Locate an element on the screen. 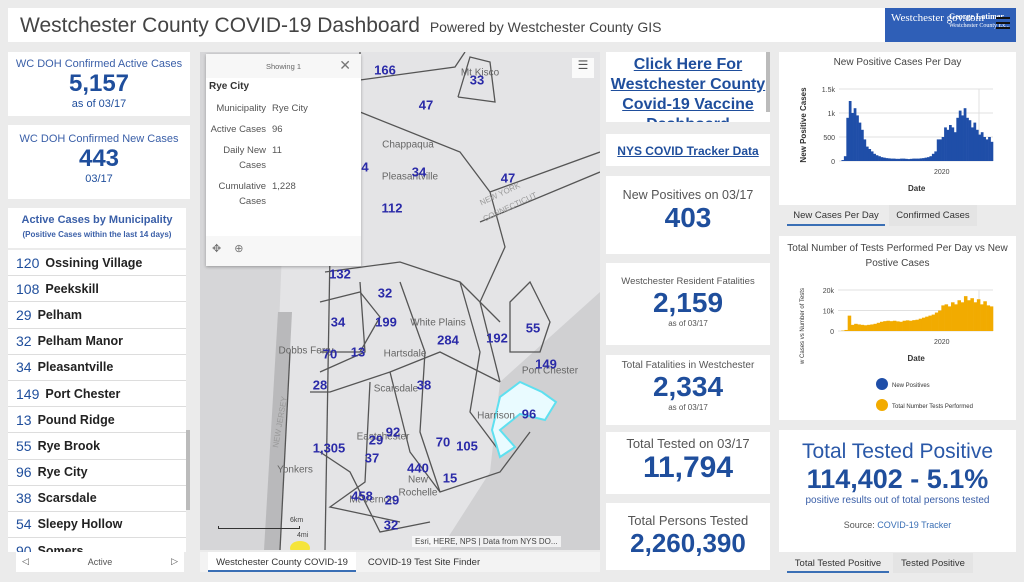  case-count-label: 92 is located at coordinates (393, 432).